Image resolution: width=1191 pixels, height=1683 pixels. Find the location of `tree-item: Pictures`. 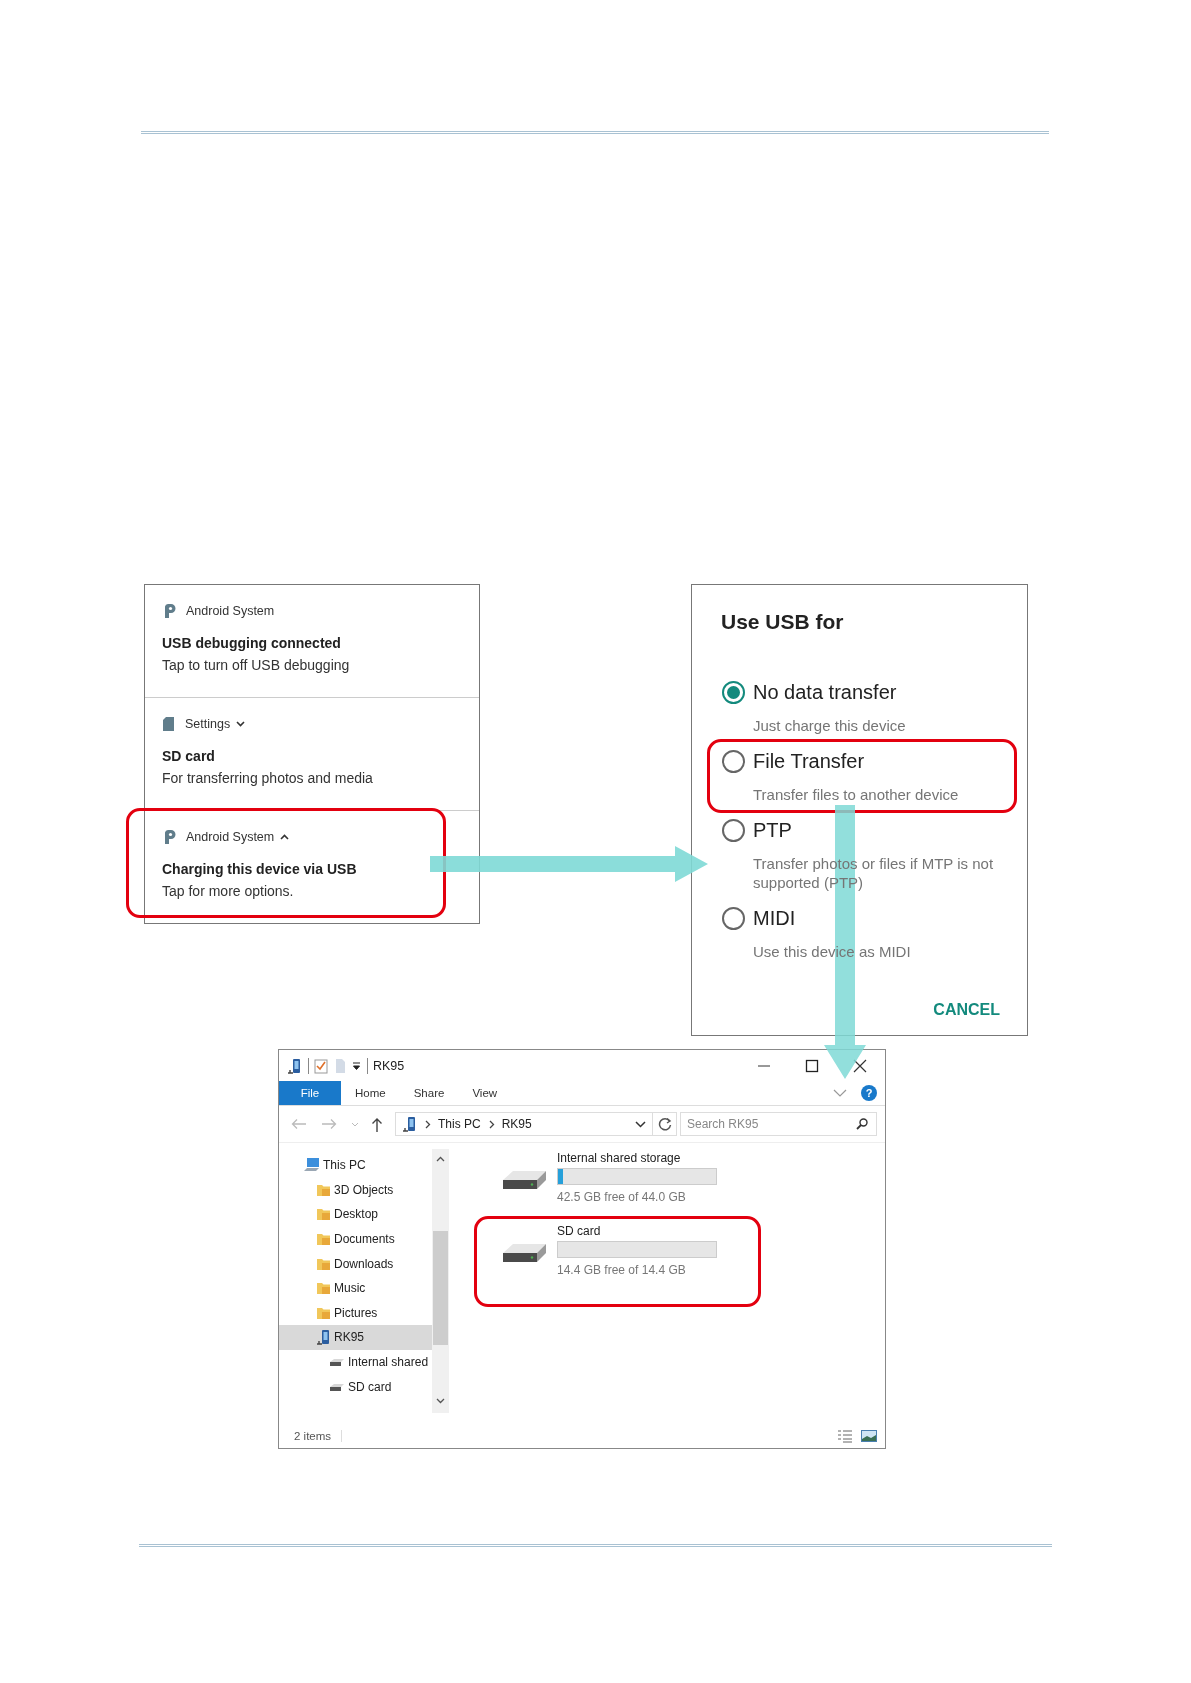

tree-item: Pictures is located at coordinates (355, 1313).